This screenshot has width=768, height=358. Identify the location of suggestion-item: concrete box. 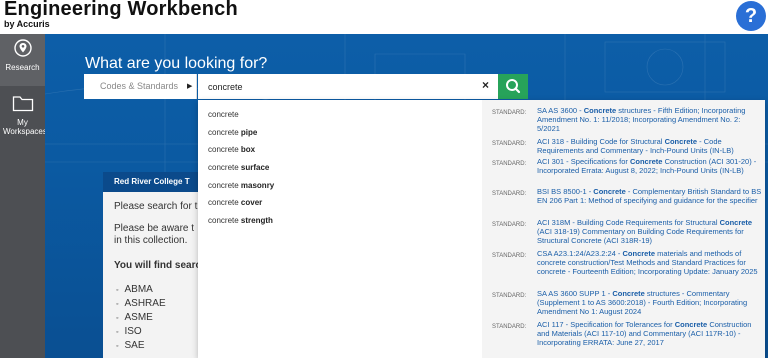
(231, 149).